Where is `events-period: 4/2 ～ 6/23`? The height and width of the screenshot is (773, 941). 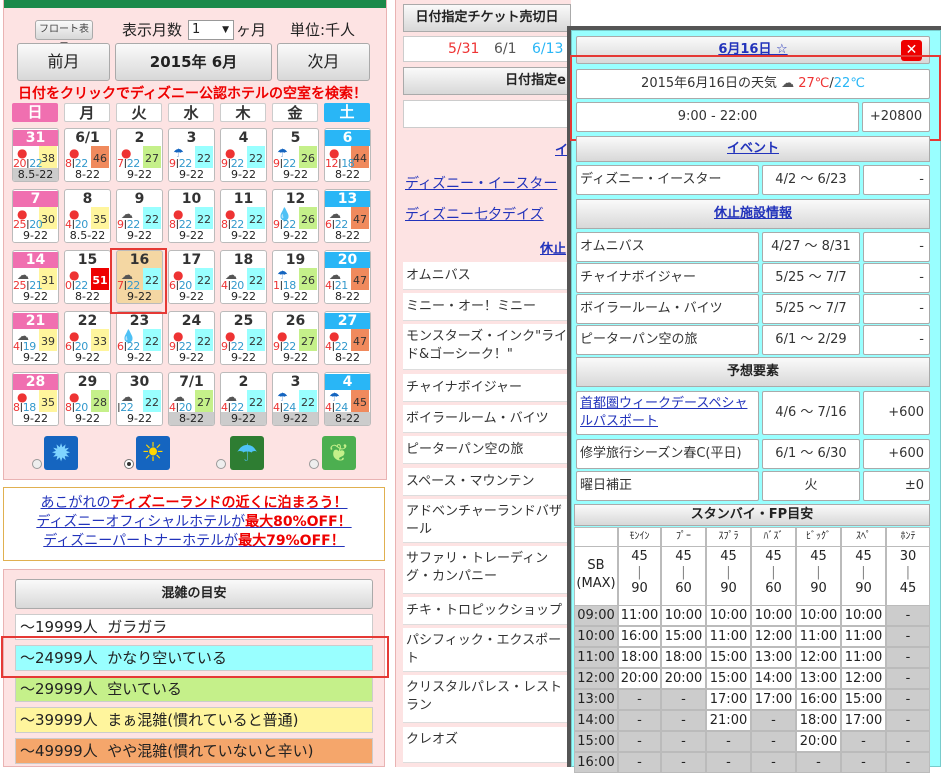 events-period: 4/2 ～ 6/23 is located at coordinates (811, 180).